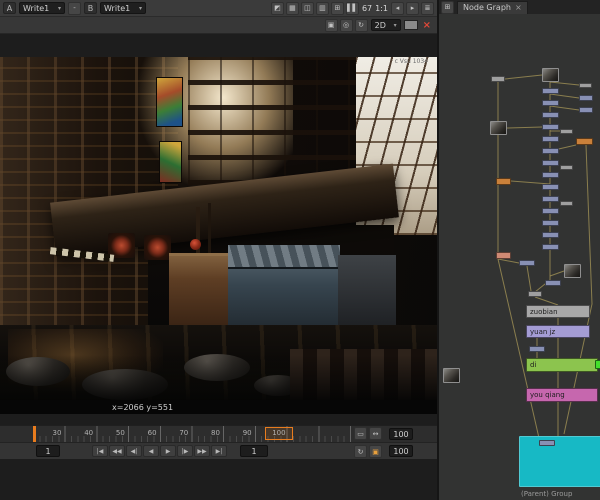 The image size is (600, 500). What do you see at coordinates (157, 247) in the screenshot?
I see `alley-fan-unit` at bounding box center [157, 247].